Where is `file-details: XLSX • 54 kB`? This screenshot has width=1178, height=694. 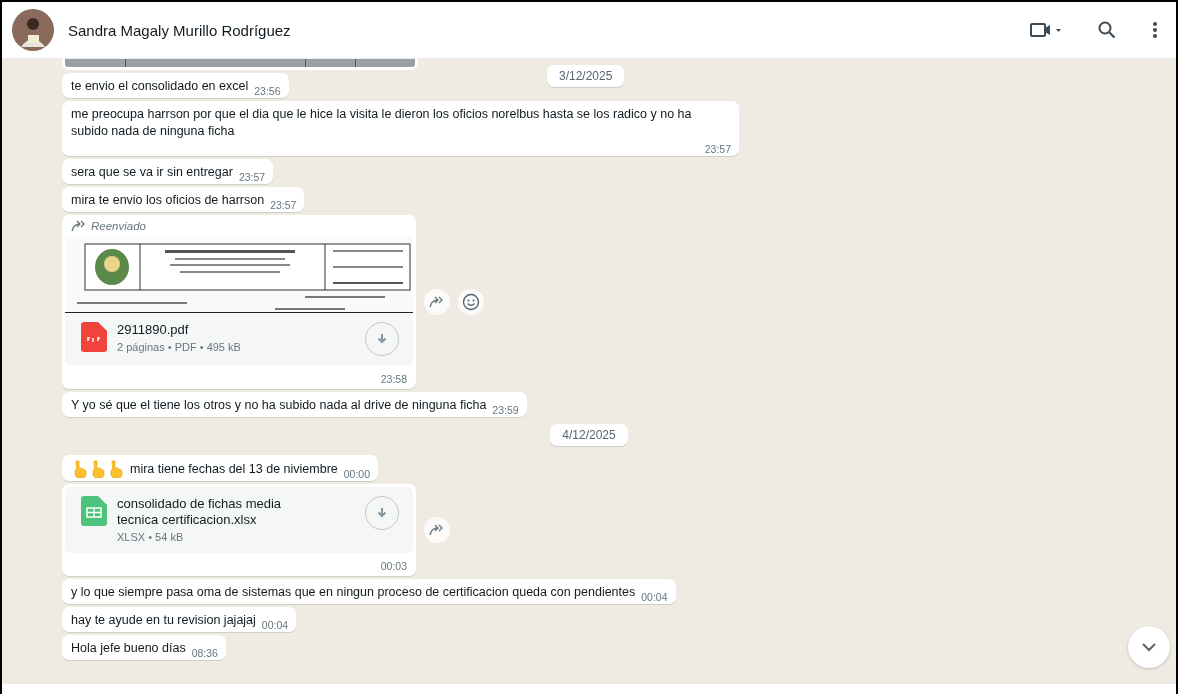 file-details: XLSX • 54 kB is located at coordinates (151, 537).